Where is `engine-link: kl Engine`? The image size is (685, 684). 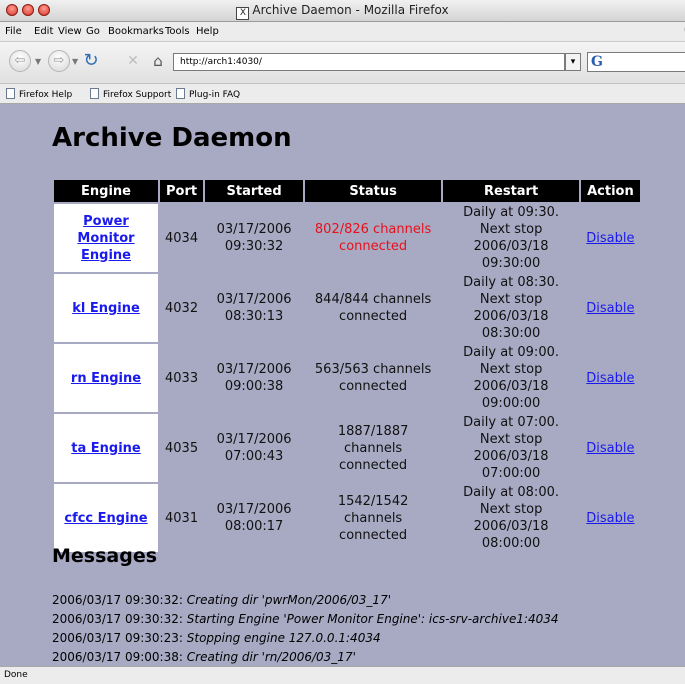 engine-link: kl Engine is located at coordinates (106, 308).